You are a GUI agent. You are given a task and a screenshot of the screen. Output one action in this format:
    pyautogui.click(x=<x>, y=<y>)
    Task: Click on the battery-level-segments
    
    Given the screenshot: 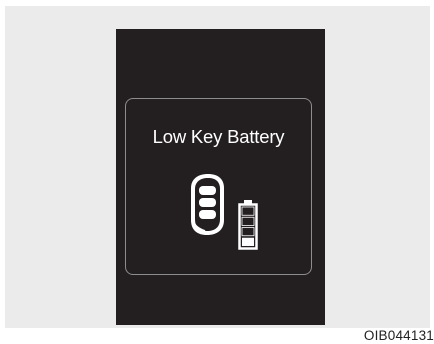 What is the action you would take?
    pyautogui.click(x=248, y=226)
    